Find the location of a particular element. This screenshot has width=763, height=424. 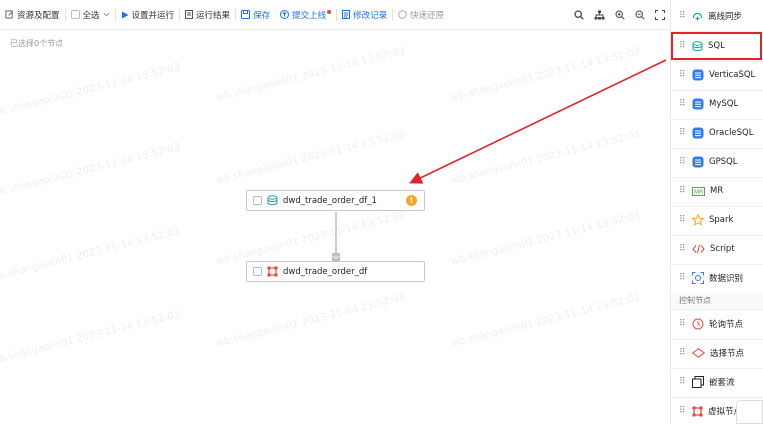

palette-item-gpsql: ⠿ GPSQL is located at coordinates (717, 163).